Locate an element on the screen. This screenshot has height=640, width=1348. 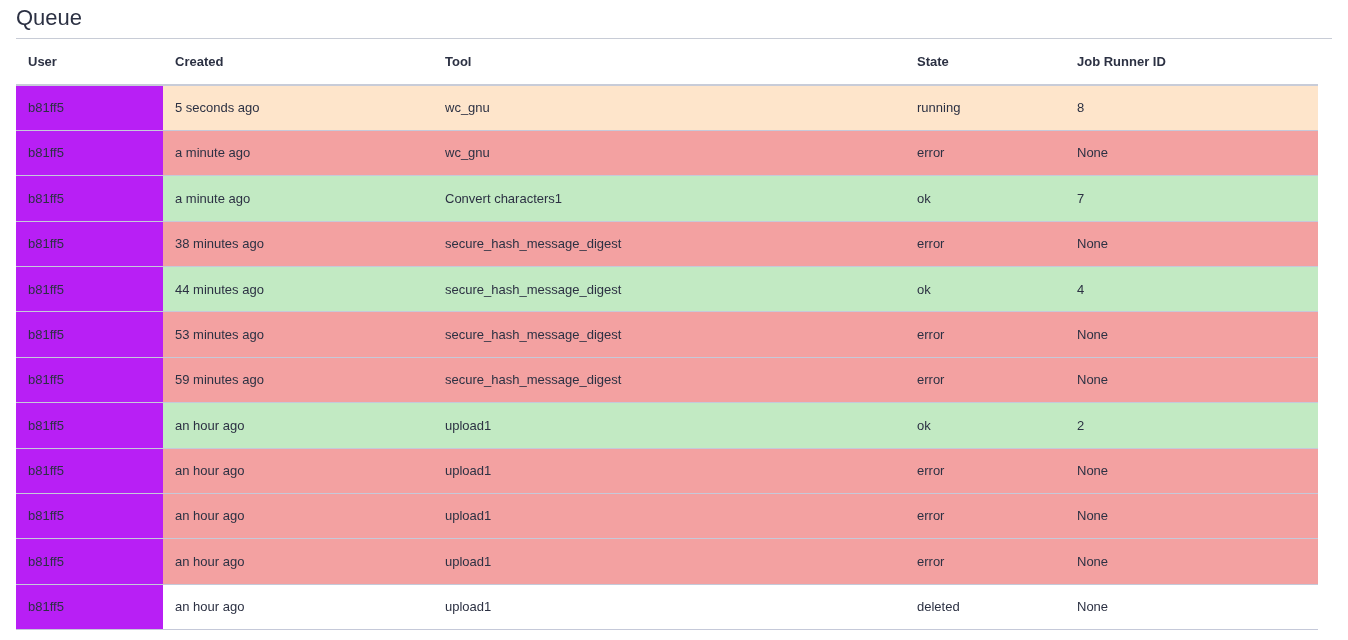
table-cell: 44 minutes ago is located at coordinates (298, 289).